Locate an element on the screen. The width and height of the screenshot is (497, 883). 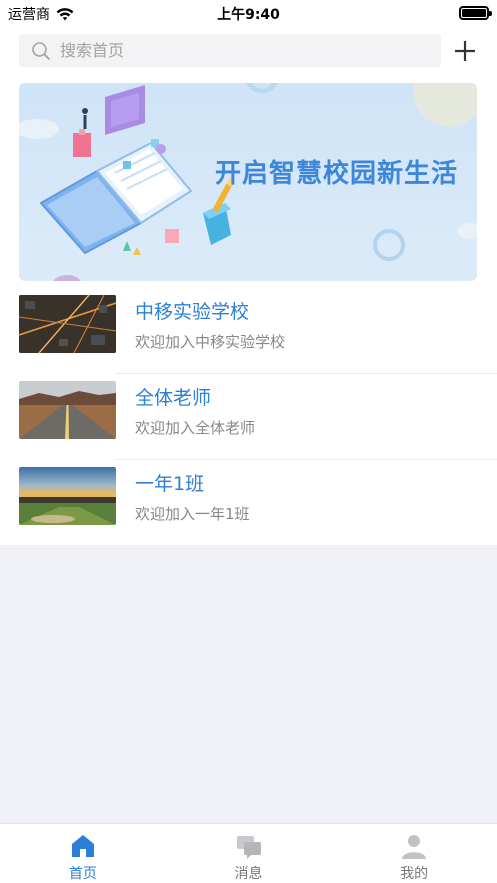
group-subtitle: 欢迎加入一年1班 is located at coordinates (192, 514).